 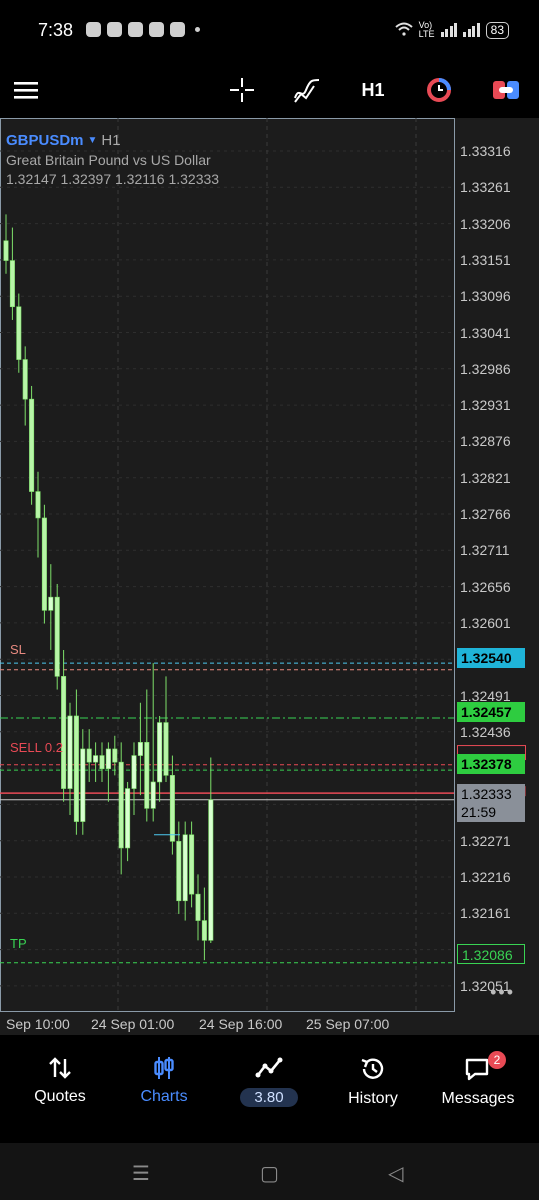 What do you see at coordinates (485, 550) in the screenshot?
I see `price-axis-label: 1.32711` at bounding box center [485, 550].